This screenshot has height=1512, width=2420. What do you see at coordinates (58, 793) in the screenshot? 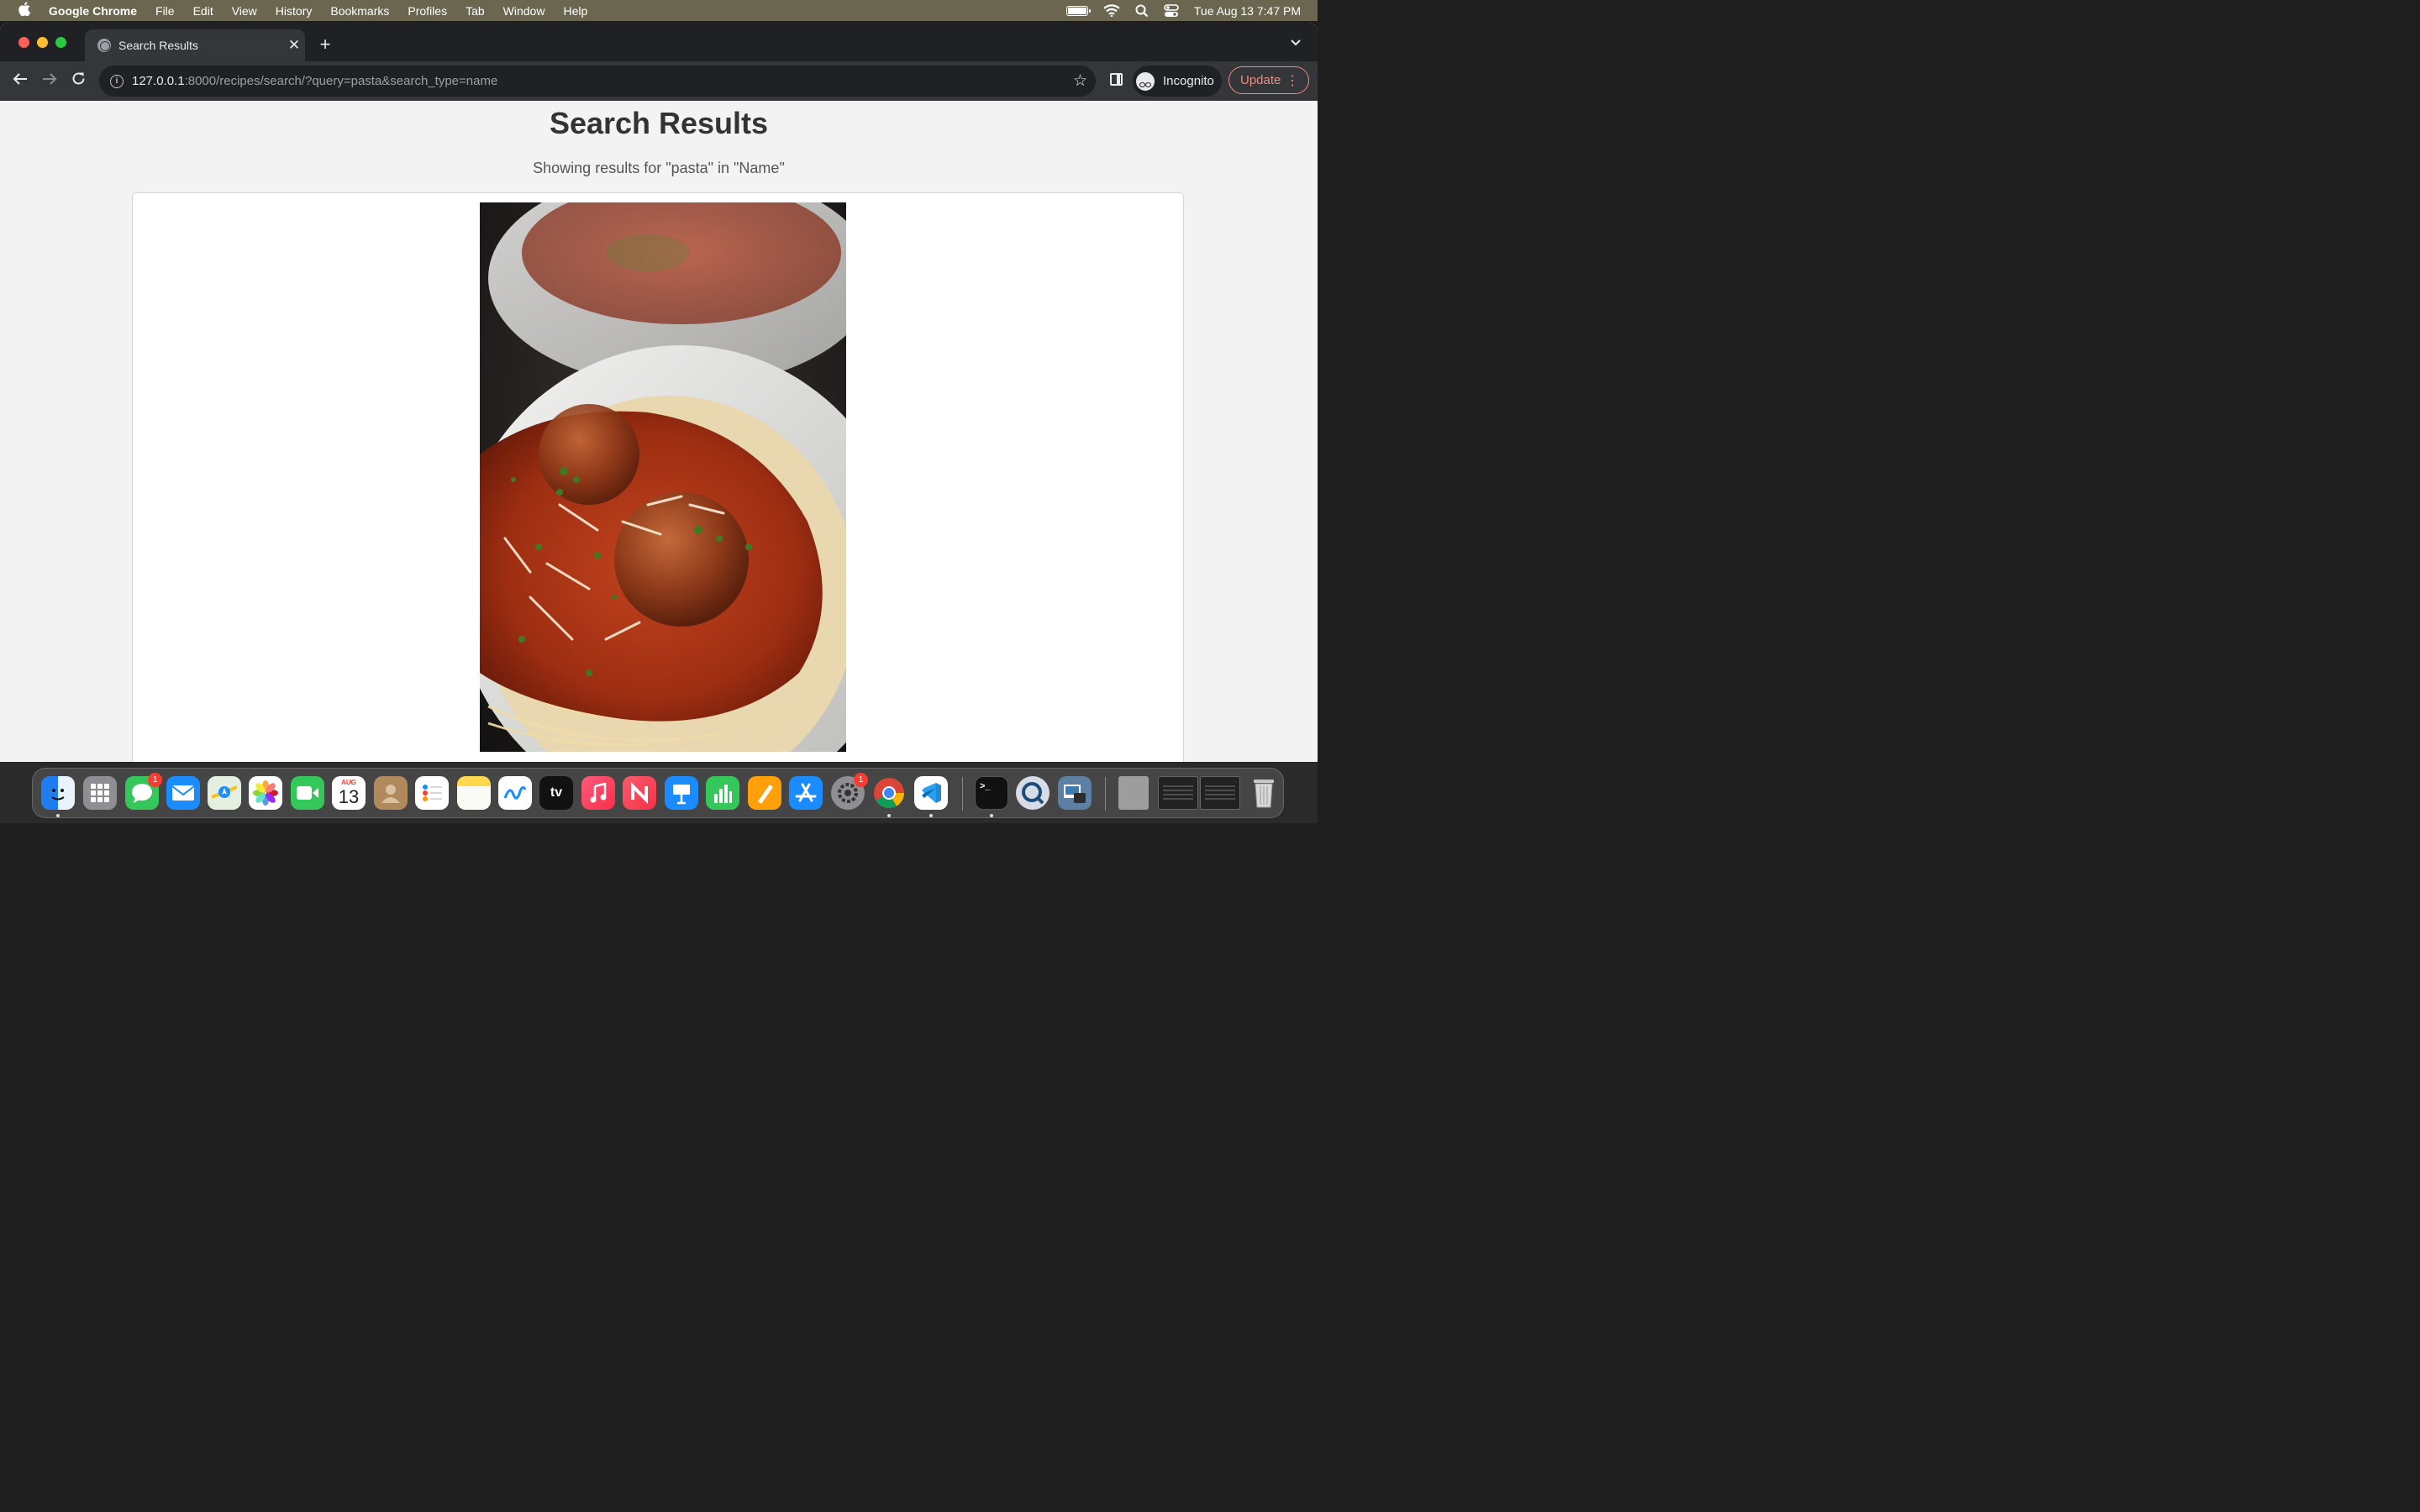
I see `finder-icon` at bounding box center [58, 793].